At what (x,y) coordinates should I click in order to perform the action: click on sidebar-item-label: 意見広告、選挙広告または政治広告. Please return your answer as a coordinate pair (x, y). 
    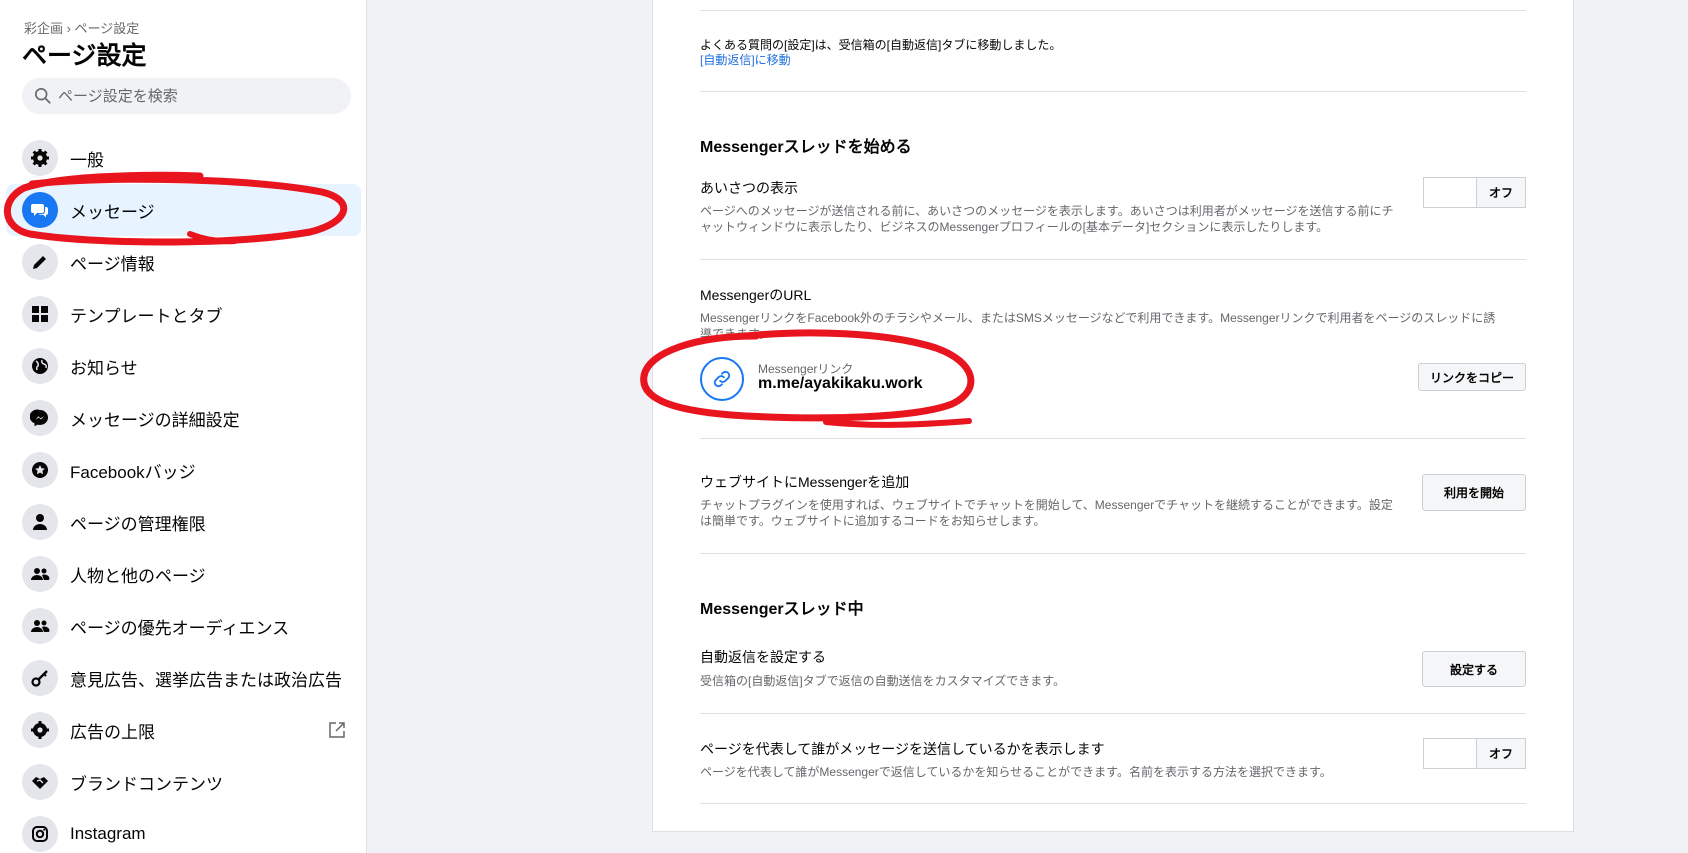
    Looking at the image, I should click on (206, 680).